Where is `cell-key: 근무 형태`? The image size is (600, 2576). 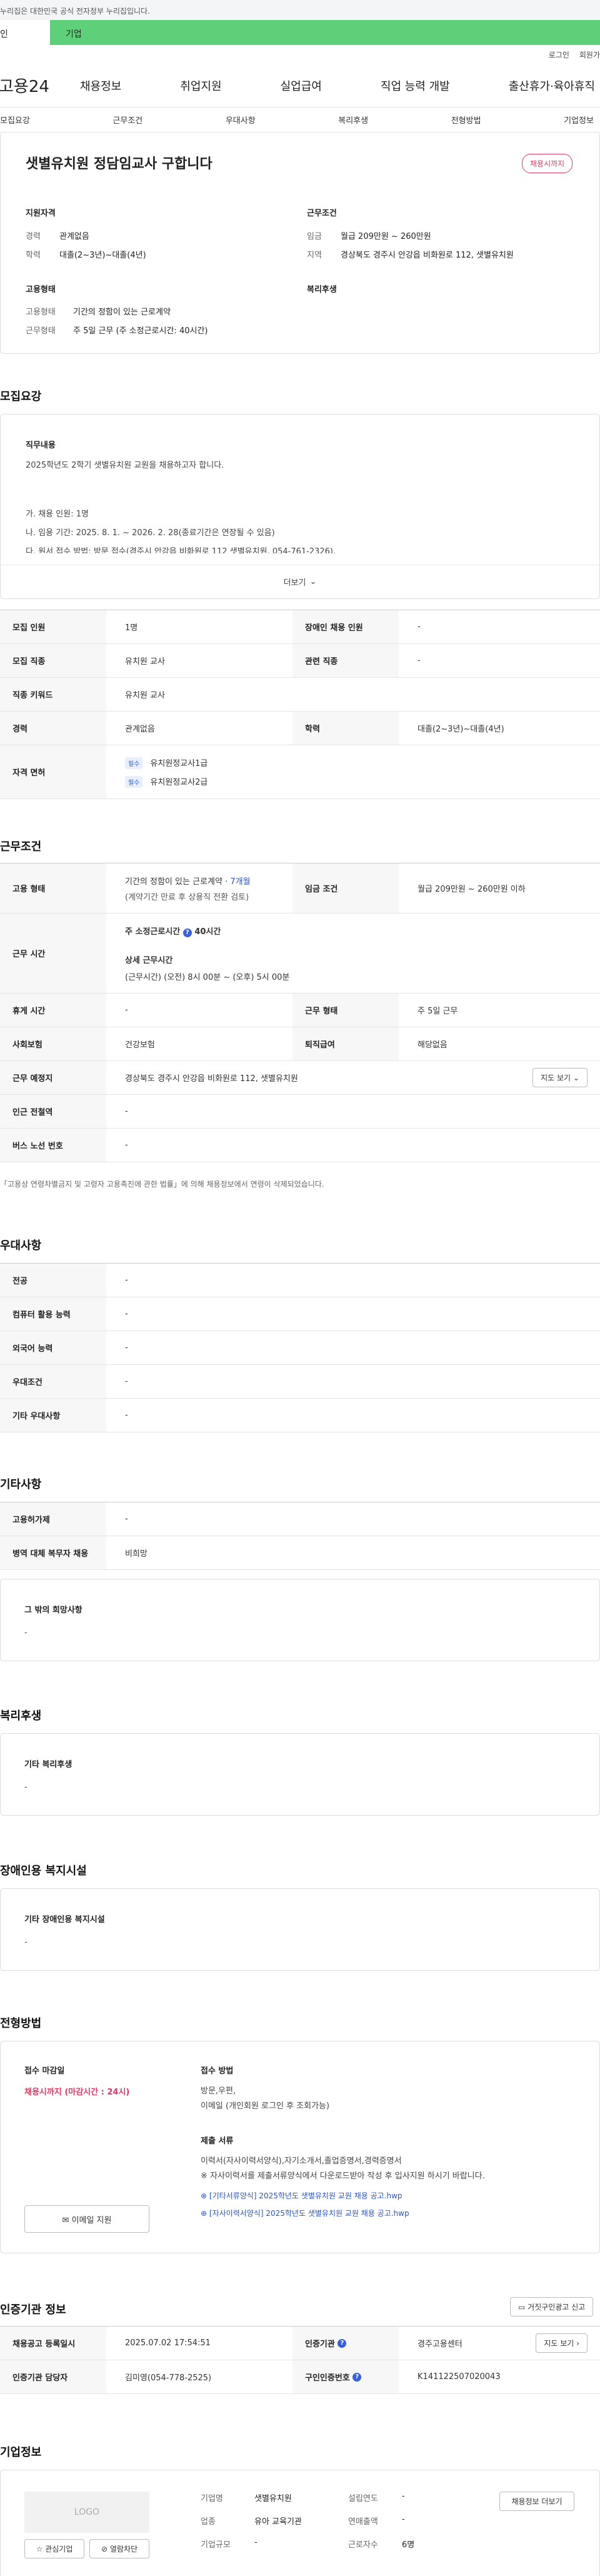 cell-key: 근무 형태 is located at coordinates (346, 1010).